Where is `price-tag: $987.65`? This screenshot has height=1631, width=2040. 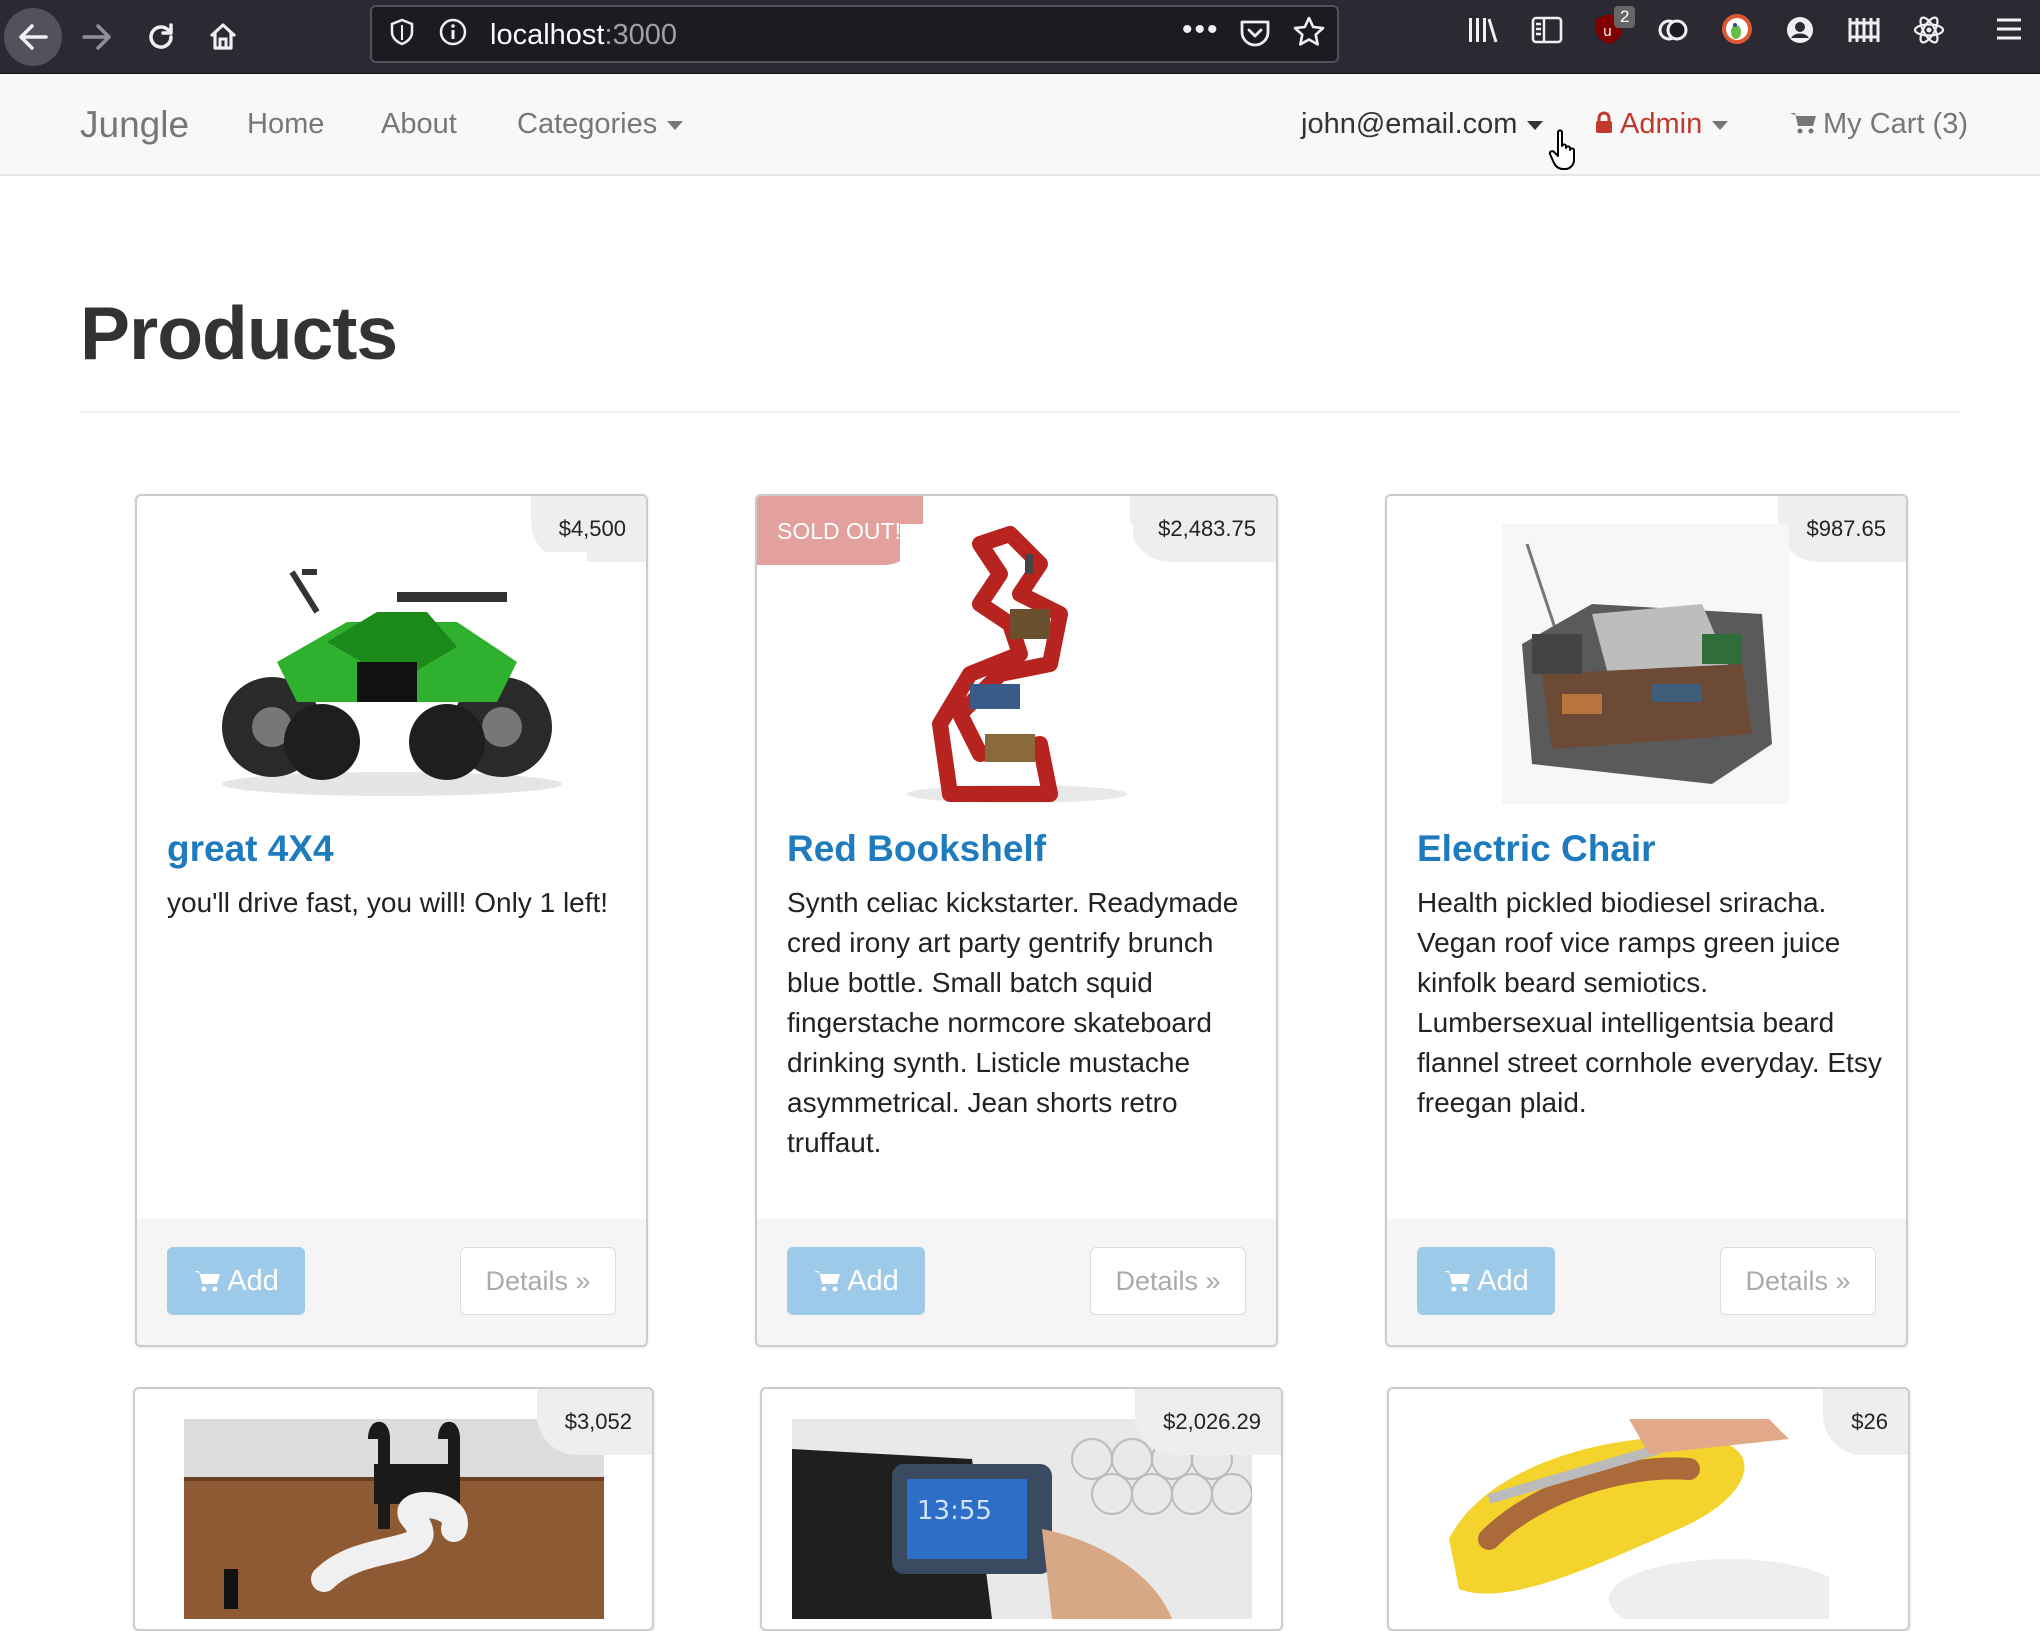
price-tag: $987.65 is located at coordinates (1842, 529).